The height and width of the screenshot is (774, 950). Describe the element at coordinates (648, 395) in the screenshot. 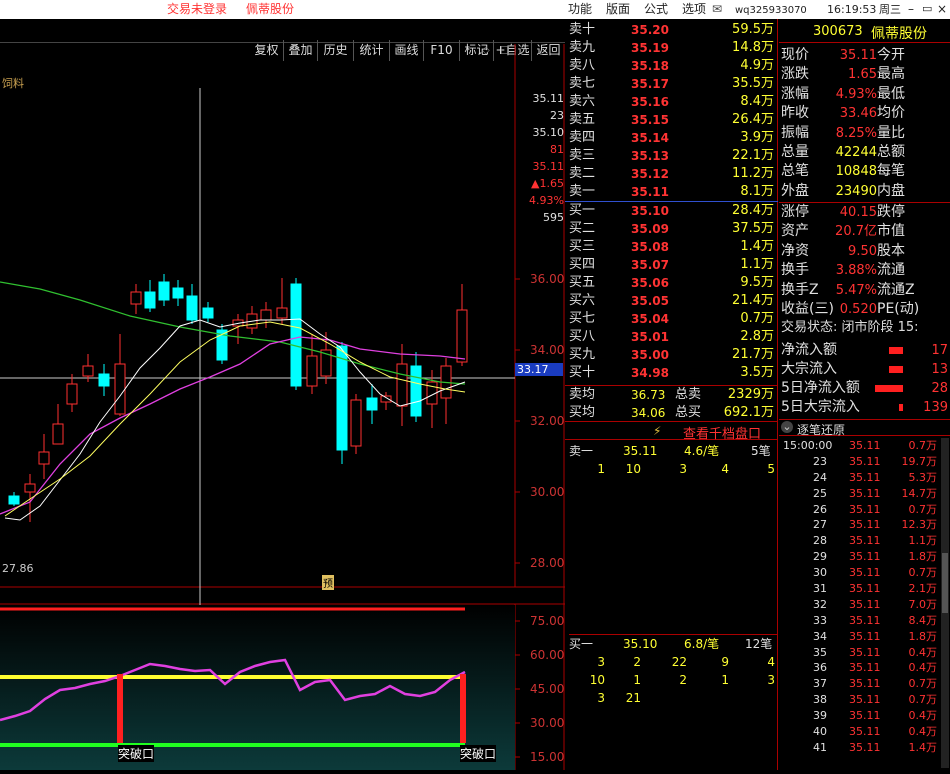

I see `avg-price: 36.73` at that location.